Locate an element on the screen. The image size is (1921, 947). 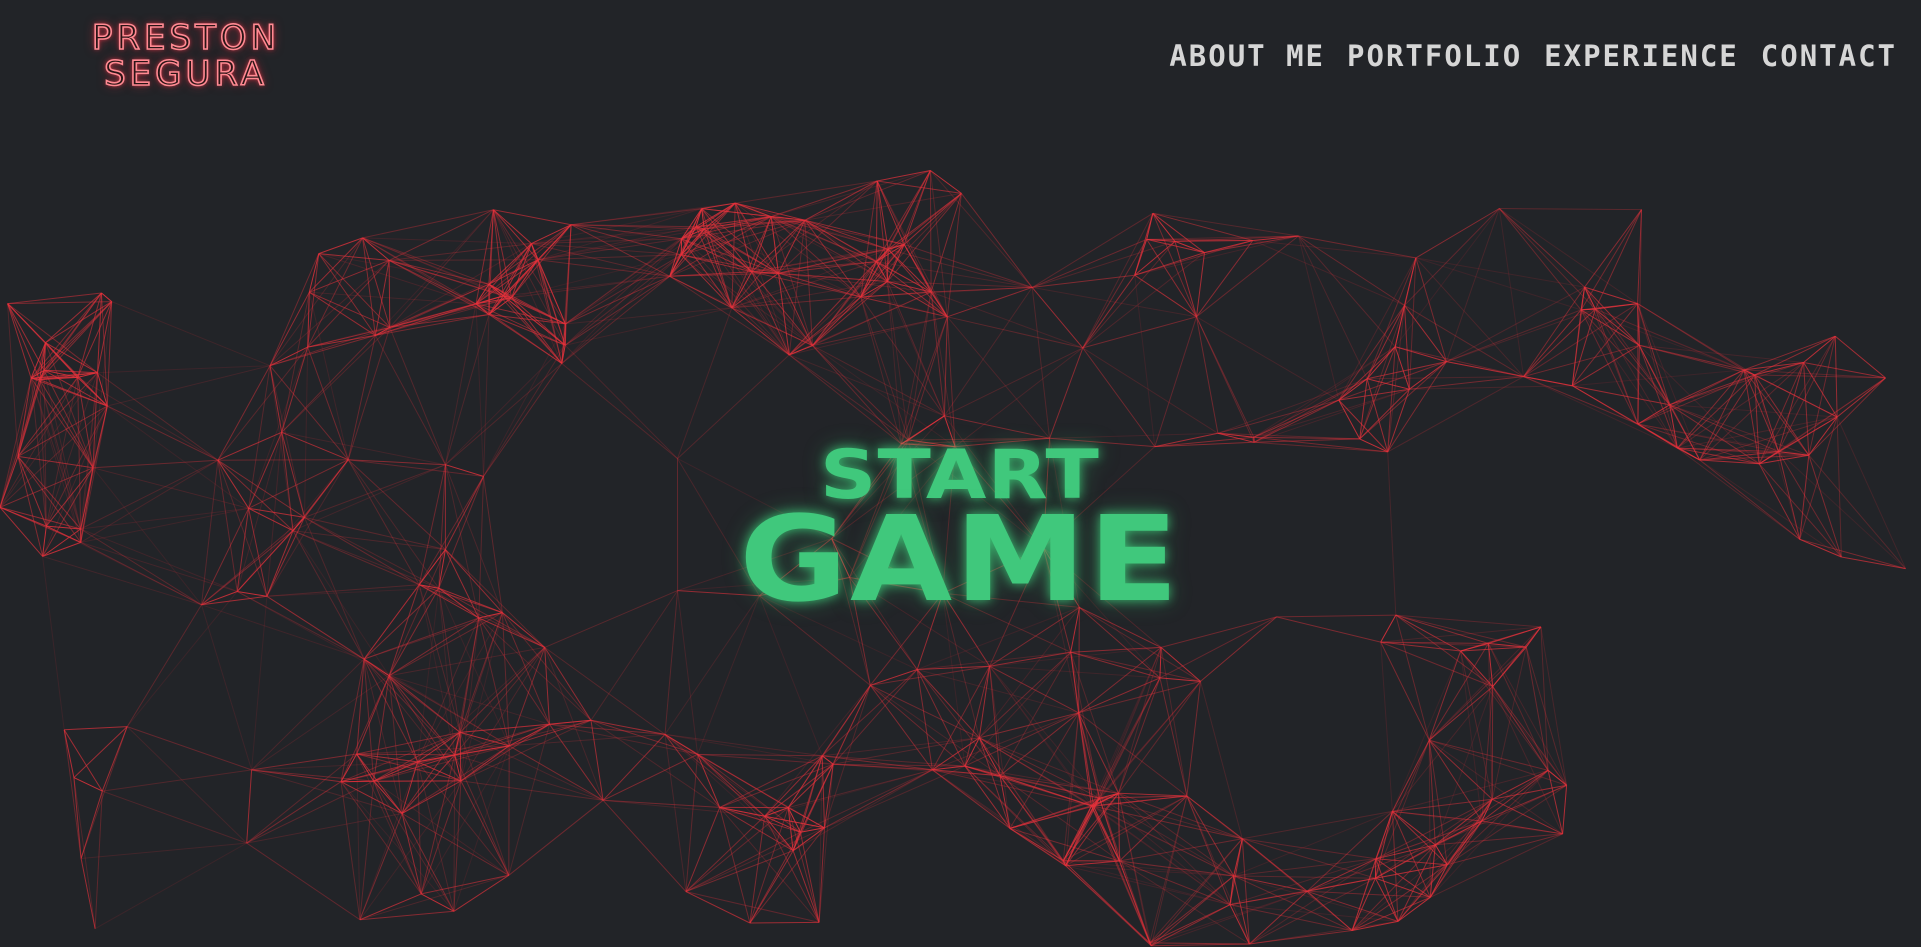
game-label: GAME is located at coordinates (960, 559).